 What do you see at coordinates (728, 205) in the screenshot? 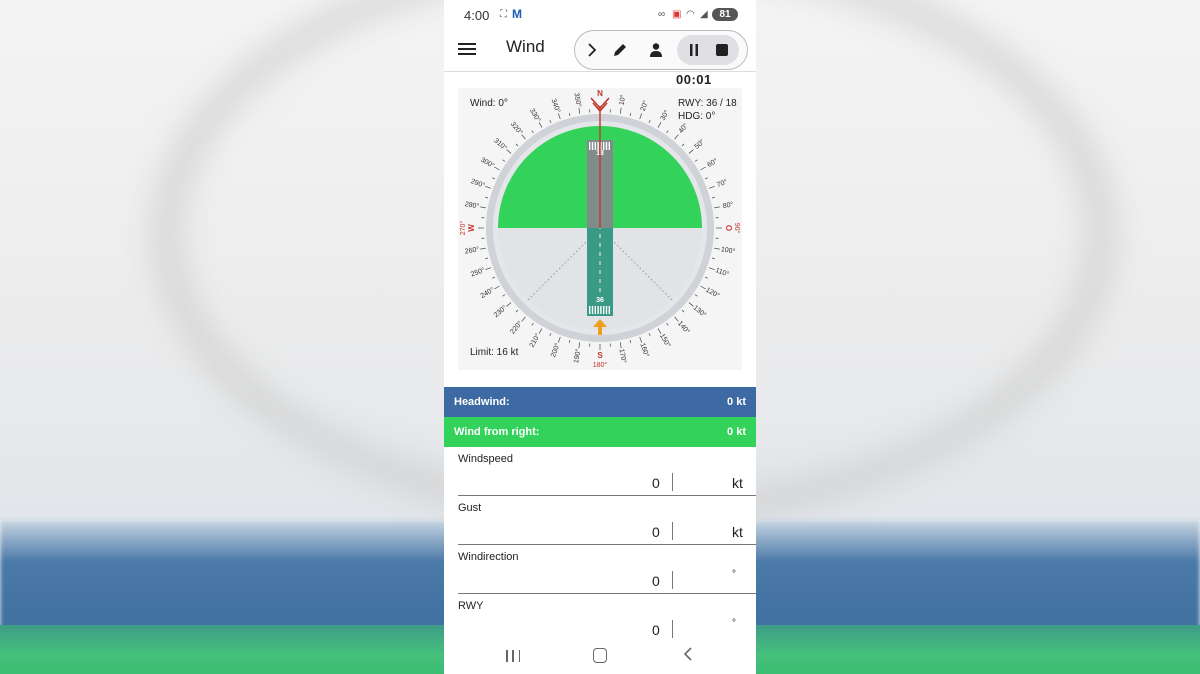
I see `degree-label: 80°` at bounding box center [728, 205].